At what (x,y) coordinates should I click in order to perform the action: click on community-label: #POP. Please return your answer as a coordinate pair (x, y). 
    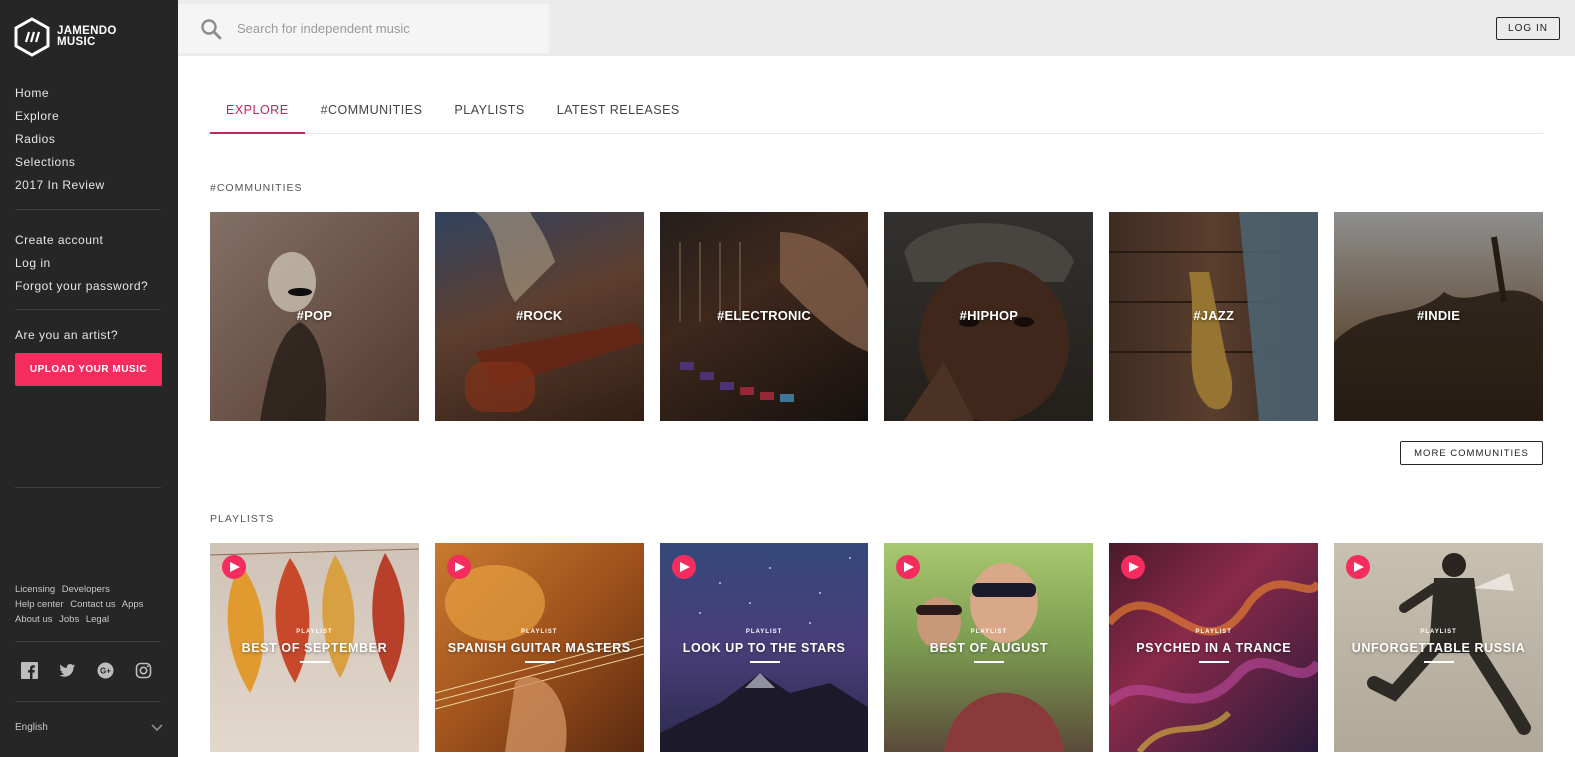
    Looking at the image, I should click on (314, 315).